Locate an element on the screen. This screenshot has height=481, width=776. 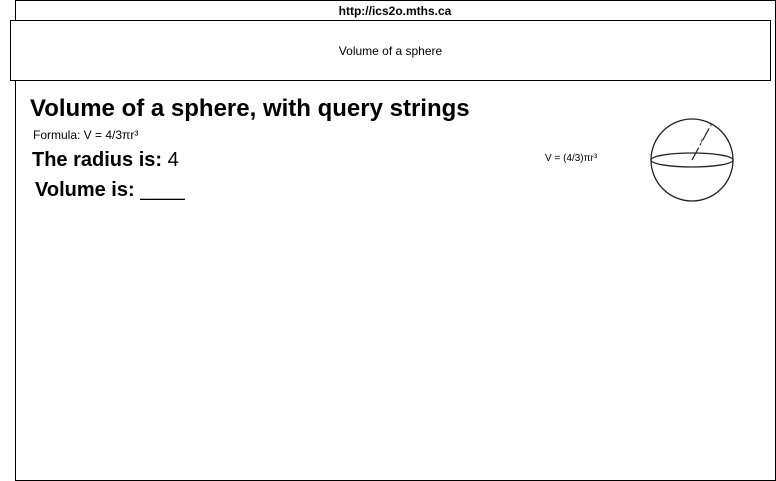
header-title: Volume of a sphere is located at coordinates (390, 50).